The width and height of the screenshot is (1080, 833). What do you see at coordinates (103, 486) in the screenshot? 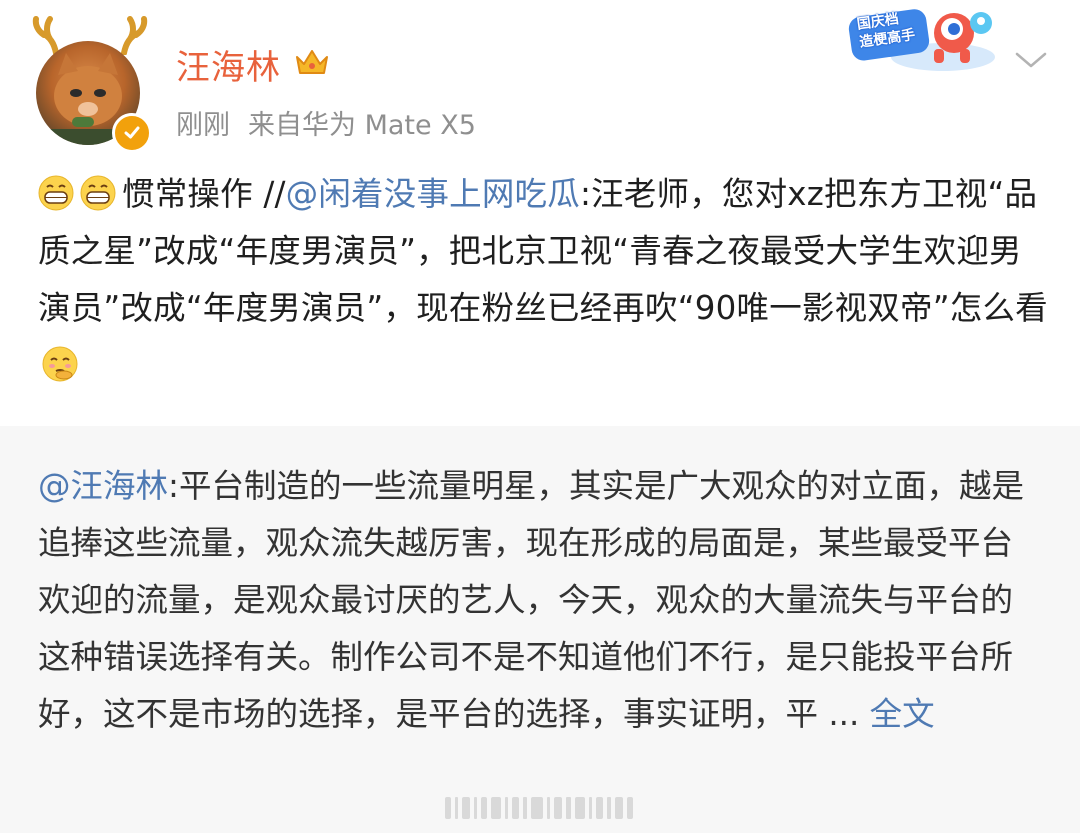
I see `retweet-mention-link: @汪海林` at bounding box center [103, 486].